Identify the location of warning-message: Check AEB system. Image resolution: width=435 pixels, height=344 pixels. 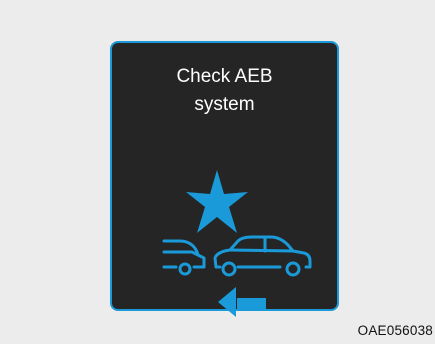
(224, 91).